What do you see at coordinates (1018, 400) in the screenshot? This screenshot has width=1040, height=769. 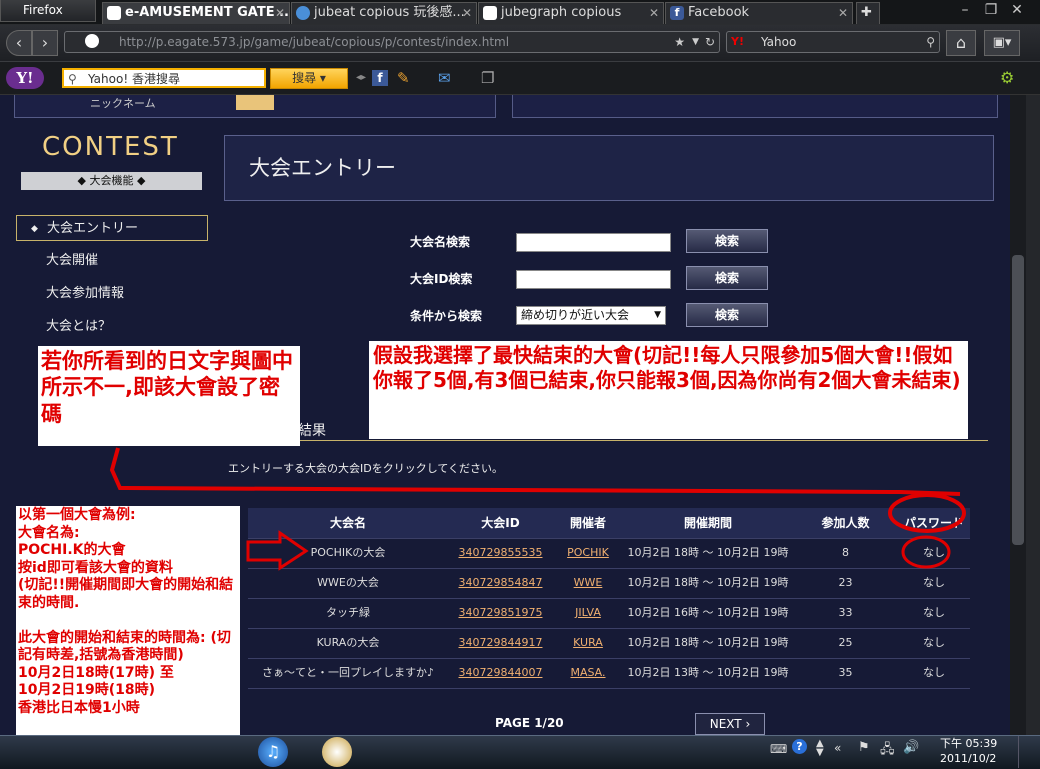 I see `scrollbar-thumb` at bounding box center [1018, 400].